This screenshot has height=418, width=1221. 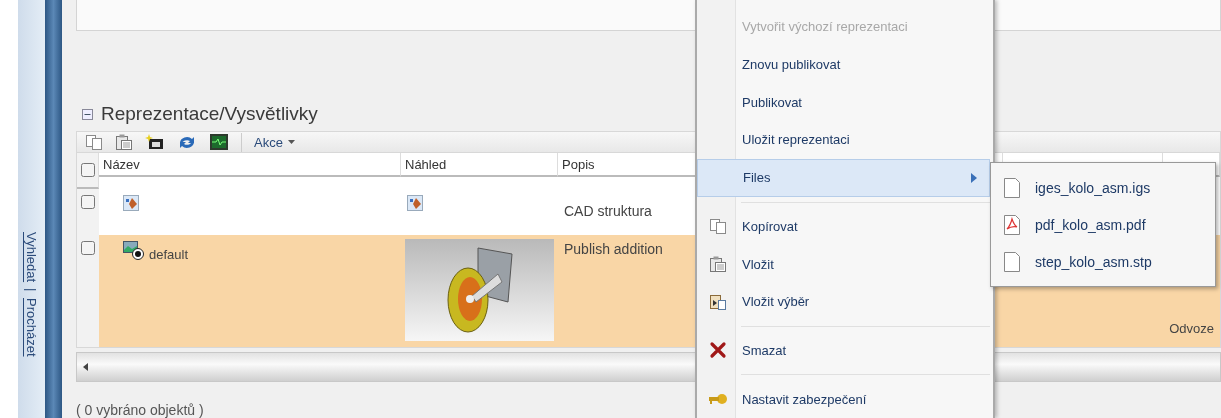 What do you see at coordinates (86, 367) in the screenshot?
I see `scroll-left-icon` at bounding box center [86, 367].